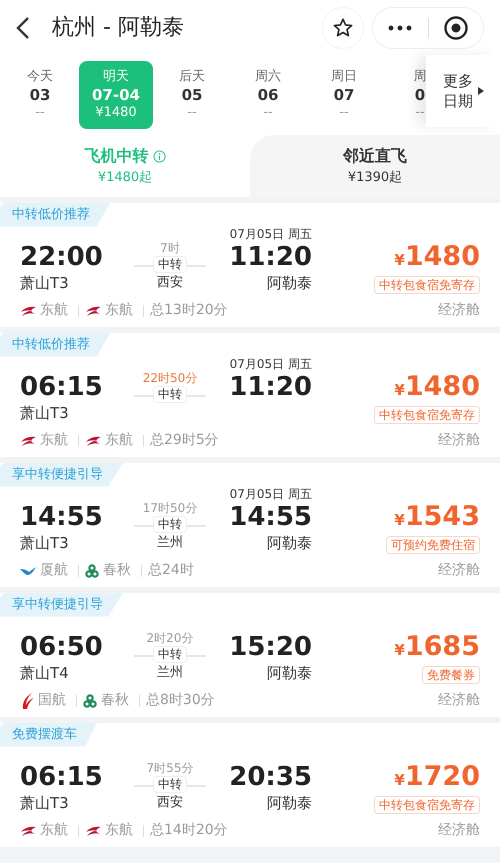 This screenshot has height=863, width=500. I want to click on departure-time: 14:55, so click(62, 516).